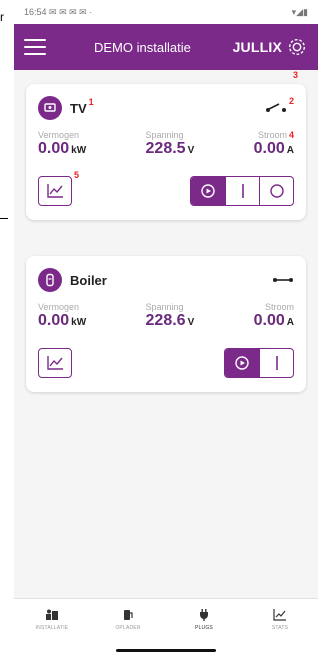 The width and height of the screenshot is (321, 658). I want to click on installation-icon, so click(52, 614).